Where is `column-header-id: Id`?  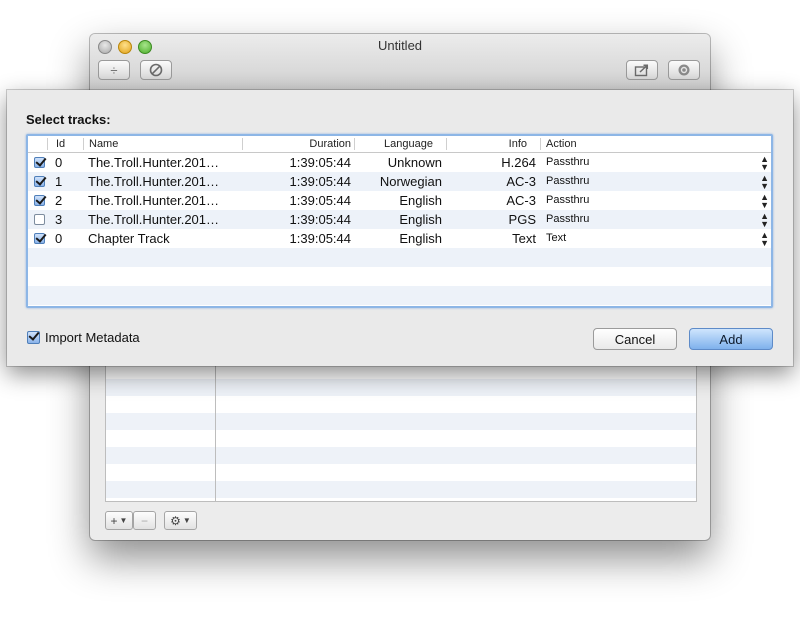
column-header-id: Id is located at coordinates (60, 144).